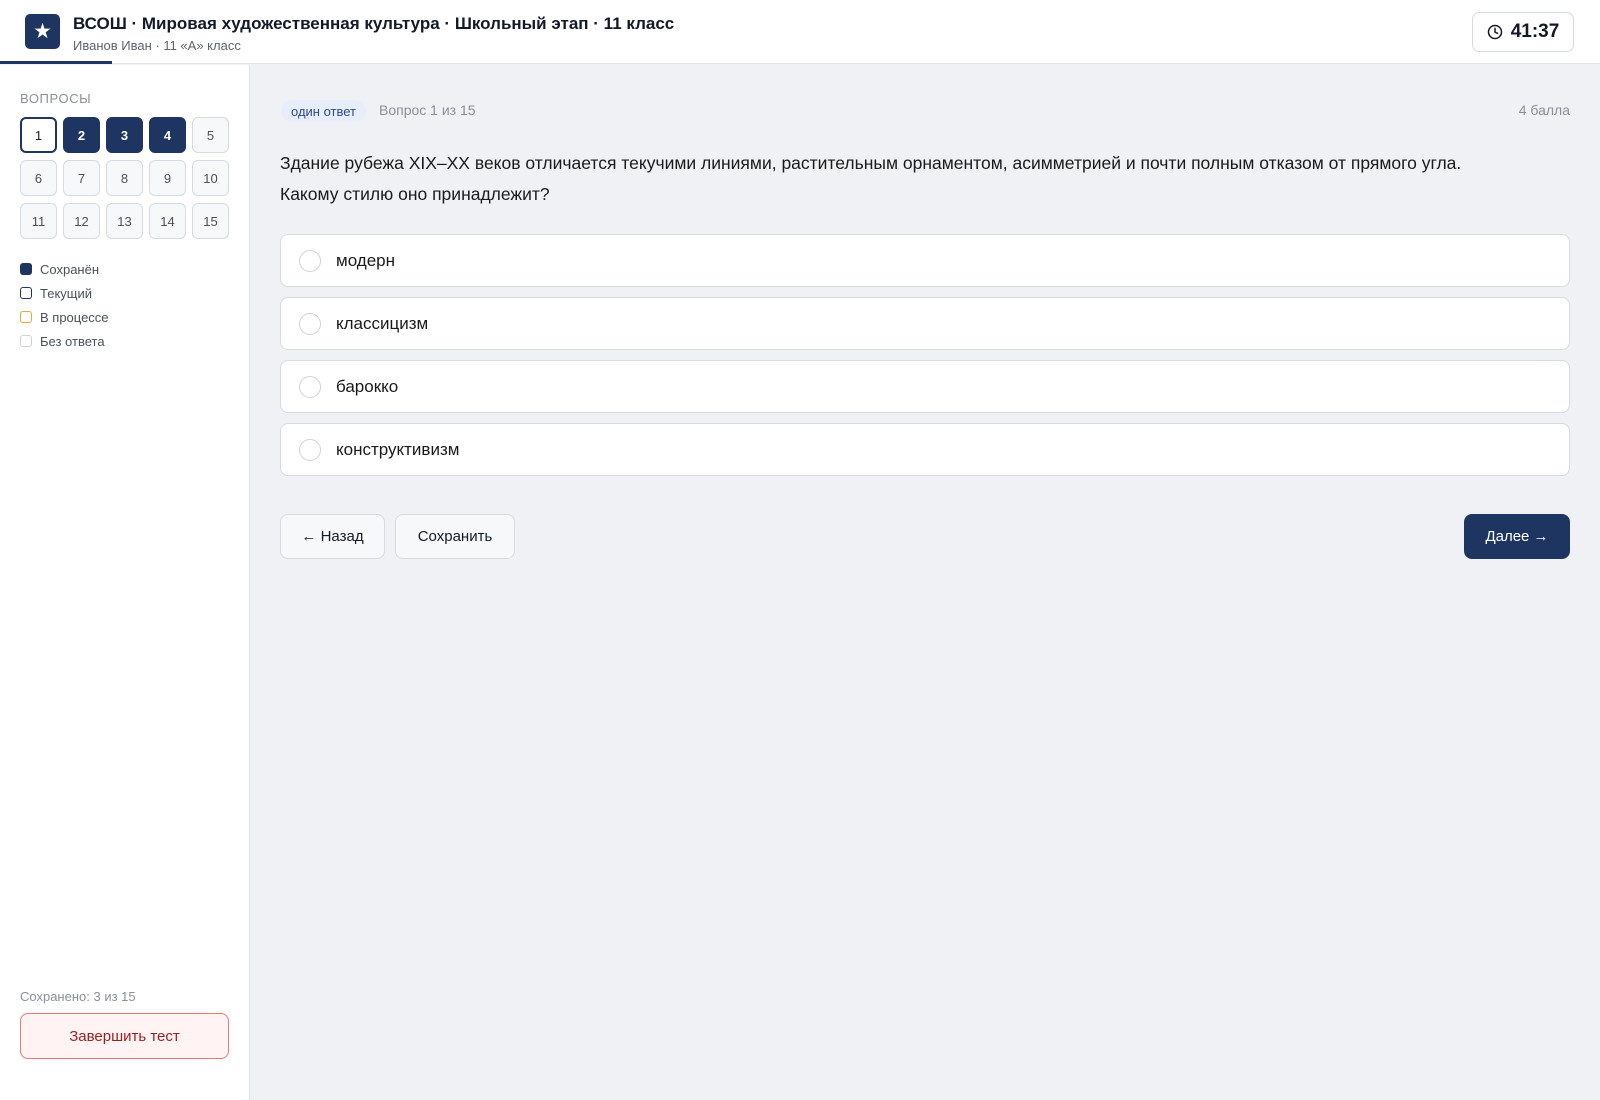 This screenshot has height=1100, width=1600. I want to click on question-nav-button: 8, so click(124, 178).